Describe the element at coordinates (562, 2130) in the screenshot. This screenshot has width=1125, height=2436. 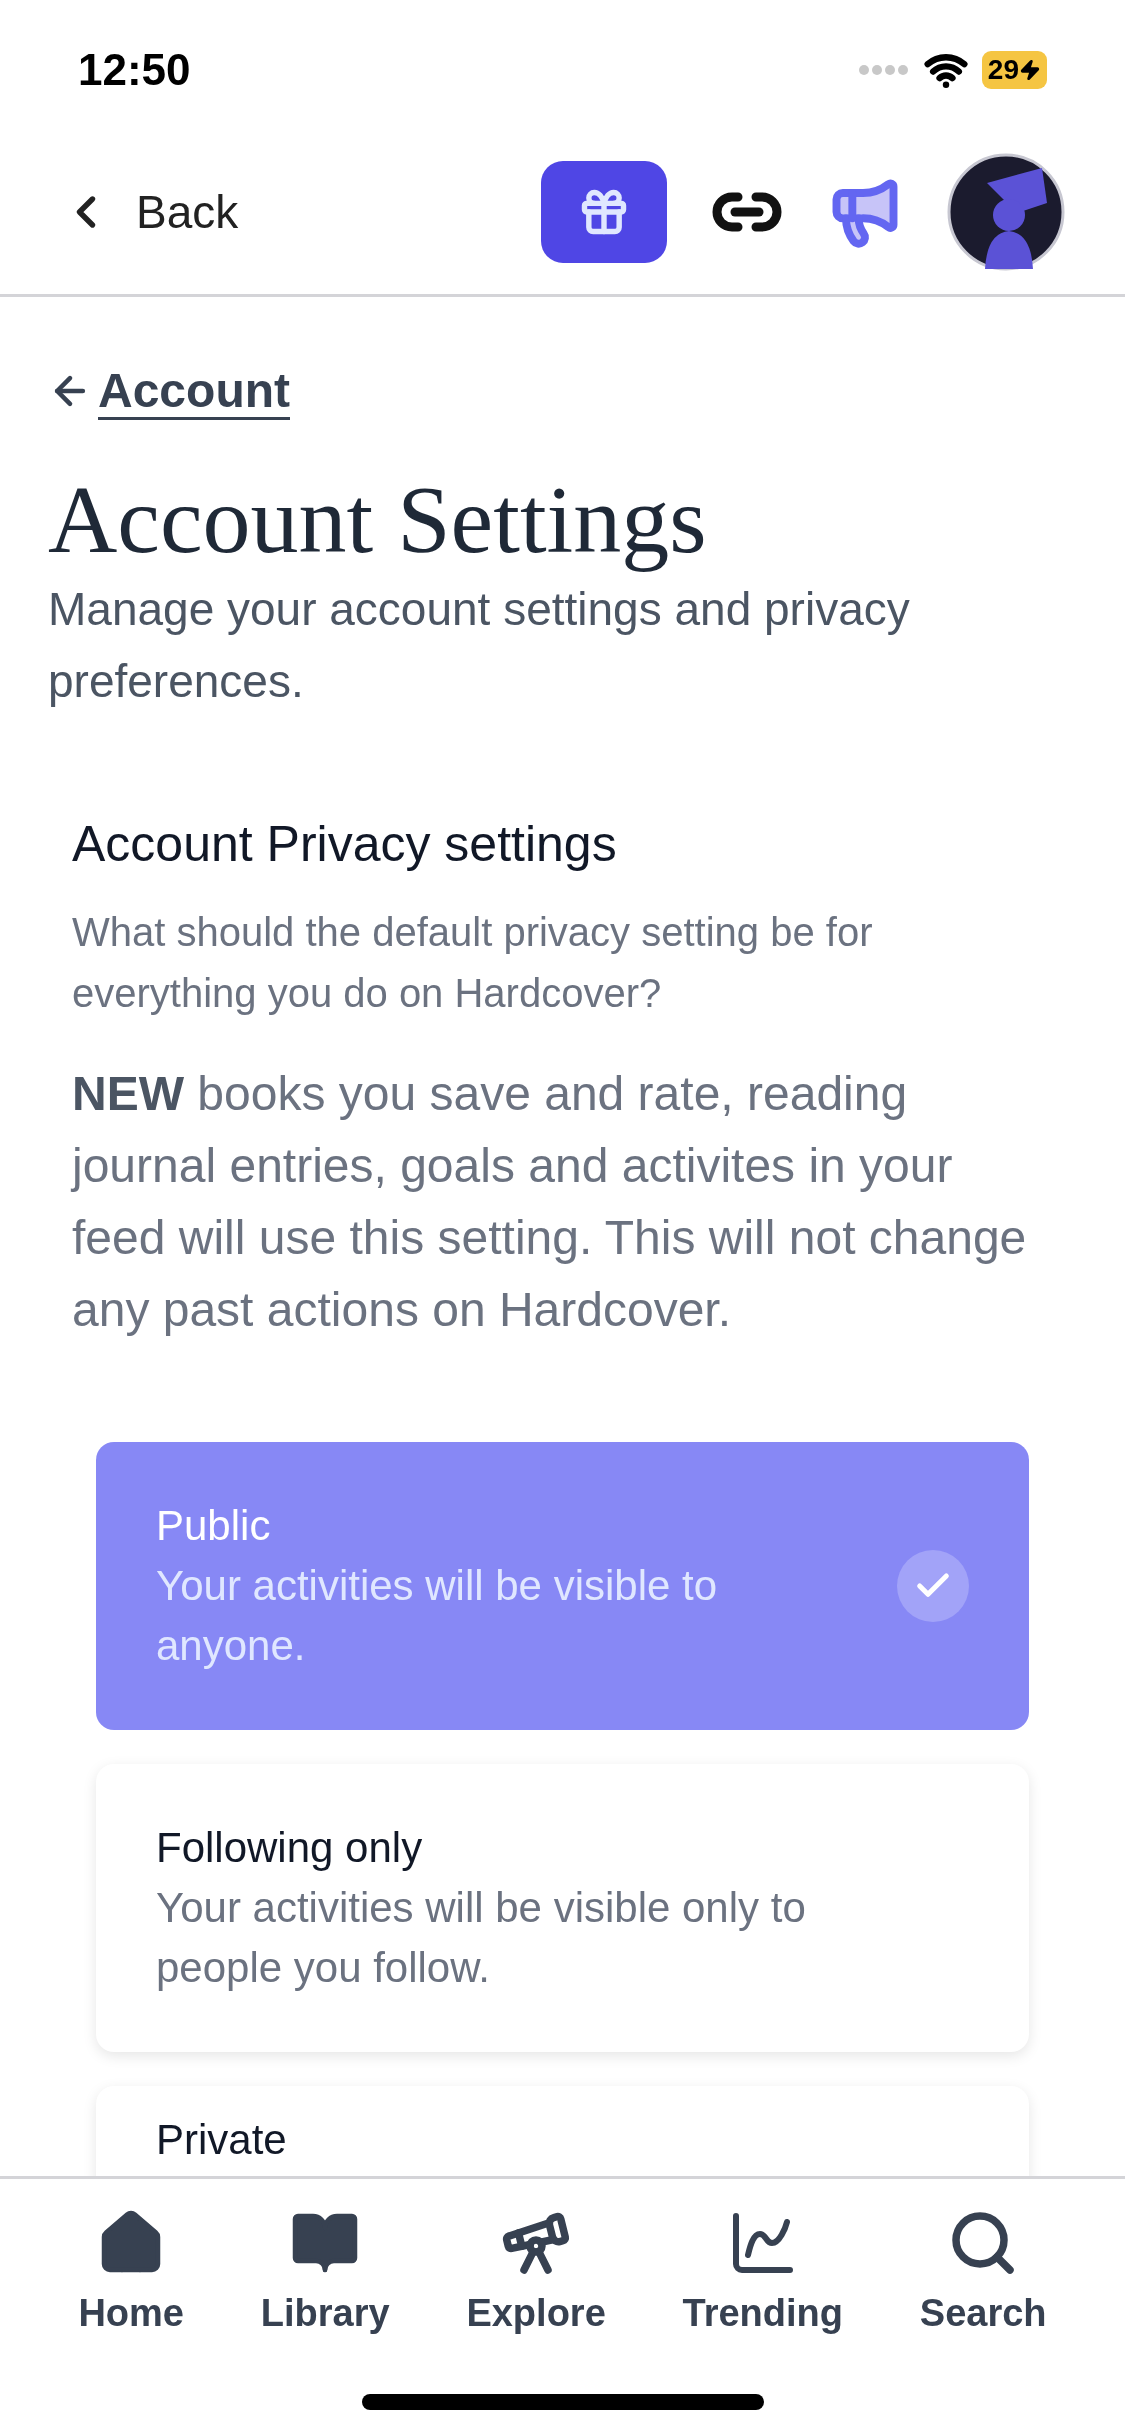
I see `privacy-option: Private` at that location.